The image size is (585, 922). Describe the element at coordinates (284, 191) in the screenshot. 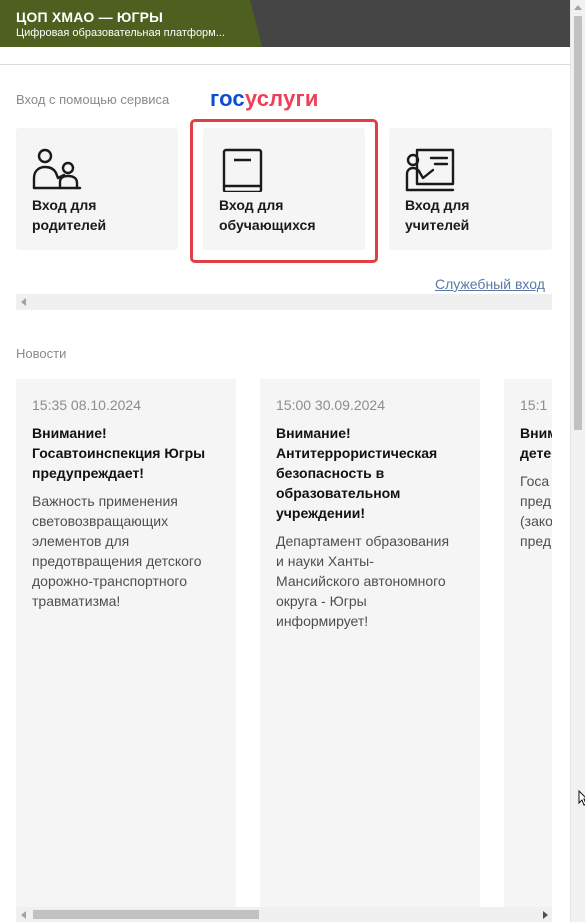

I see `highlight-frame` at that location.